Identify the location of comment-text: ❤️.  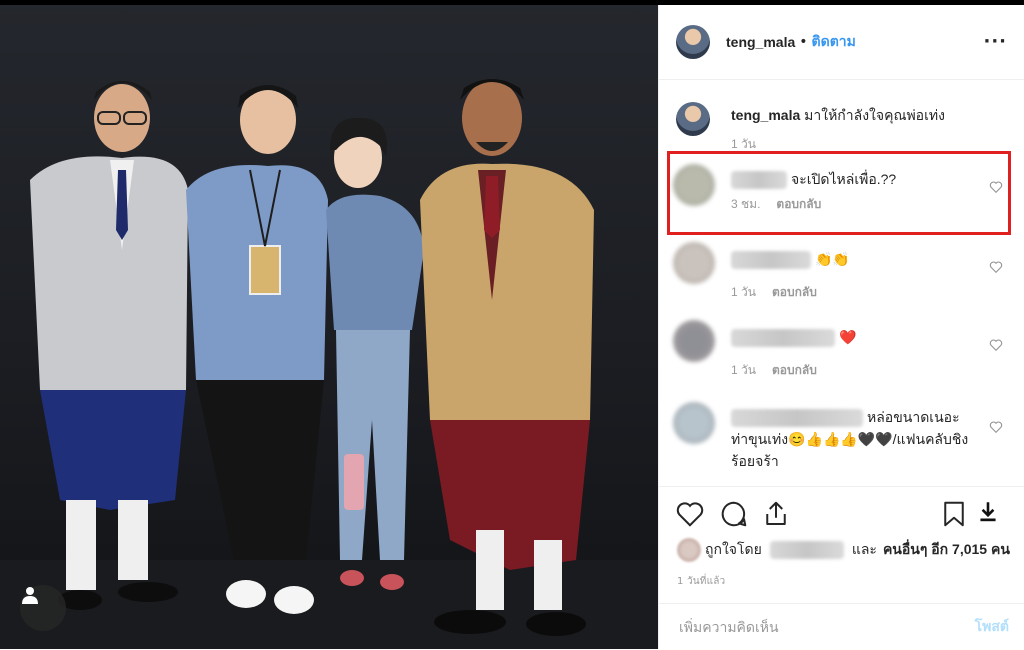
(848, 337).